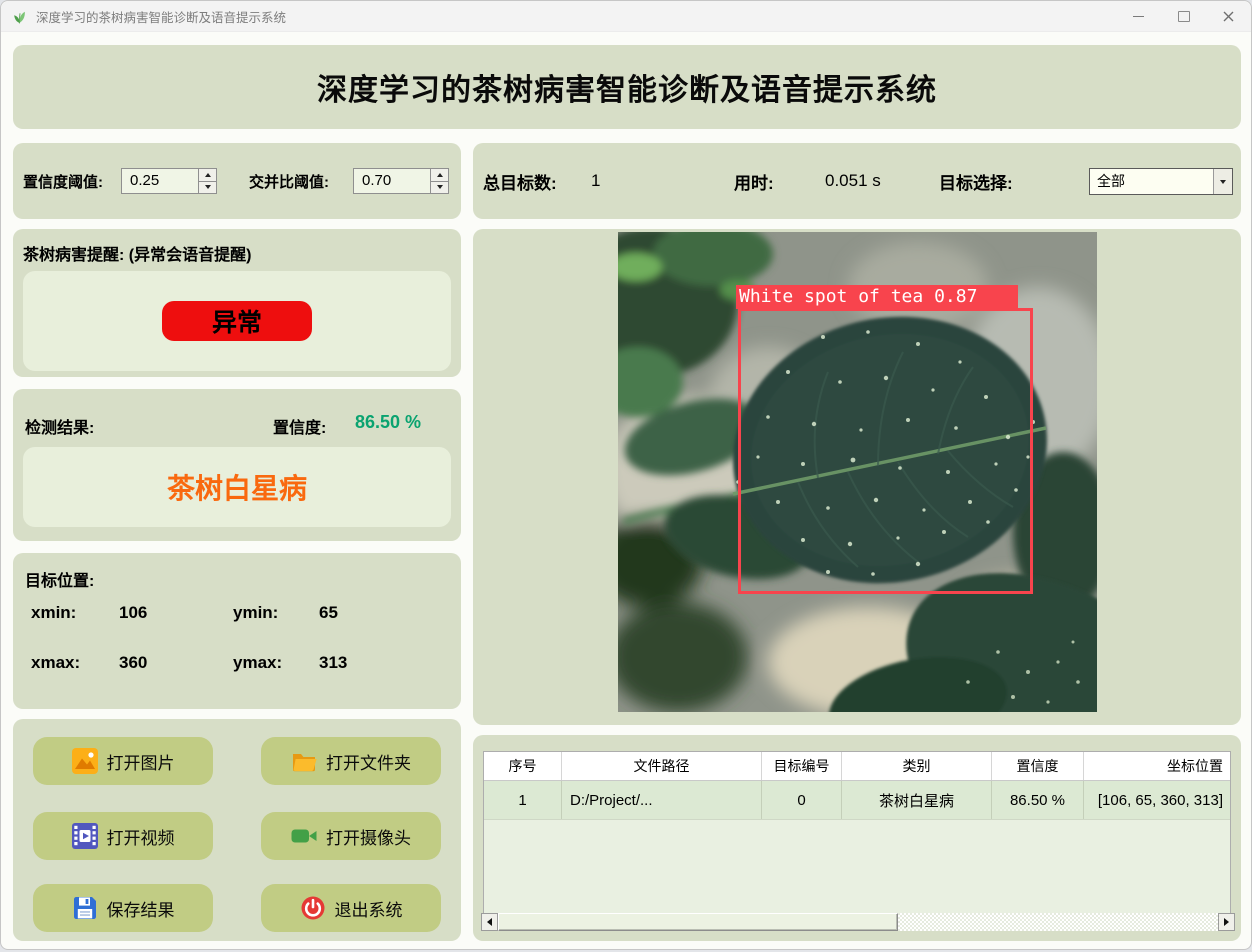 The image size is (1252, 952). What do you see at coordinates (56, 662) in the screenshot?
I see `xmax-label: xmax:` at bounding box center [56, 662].